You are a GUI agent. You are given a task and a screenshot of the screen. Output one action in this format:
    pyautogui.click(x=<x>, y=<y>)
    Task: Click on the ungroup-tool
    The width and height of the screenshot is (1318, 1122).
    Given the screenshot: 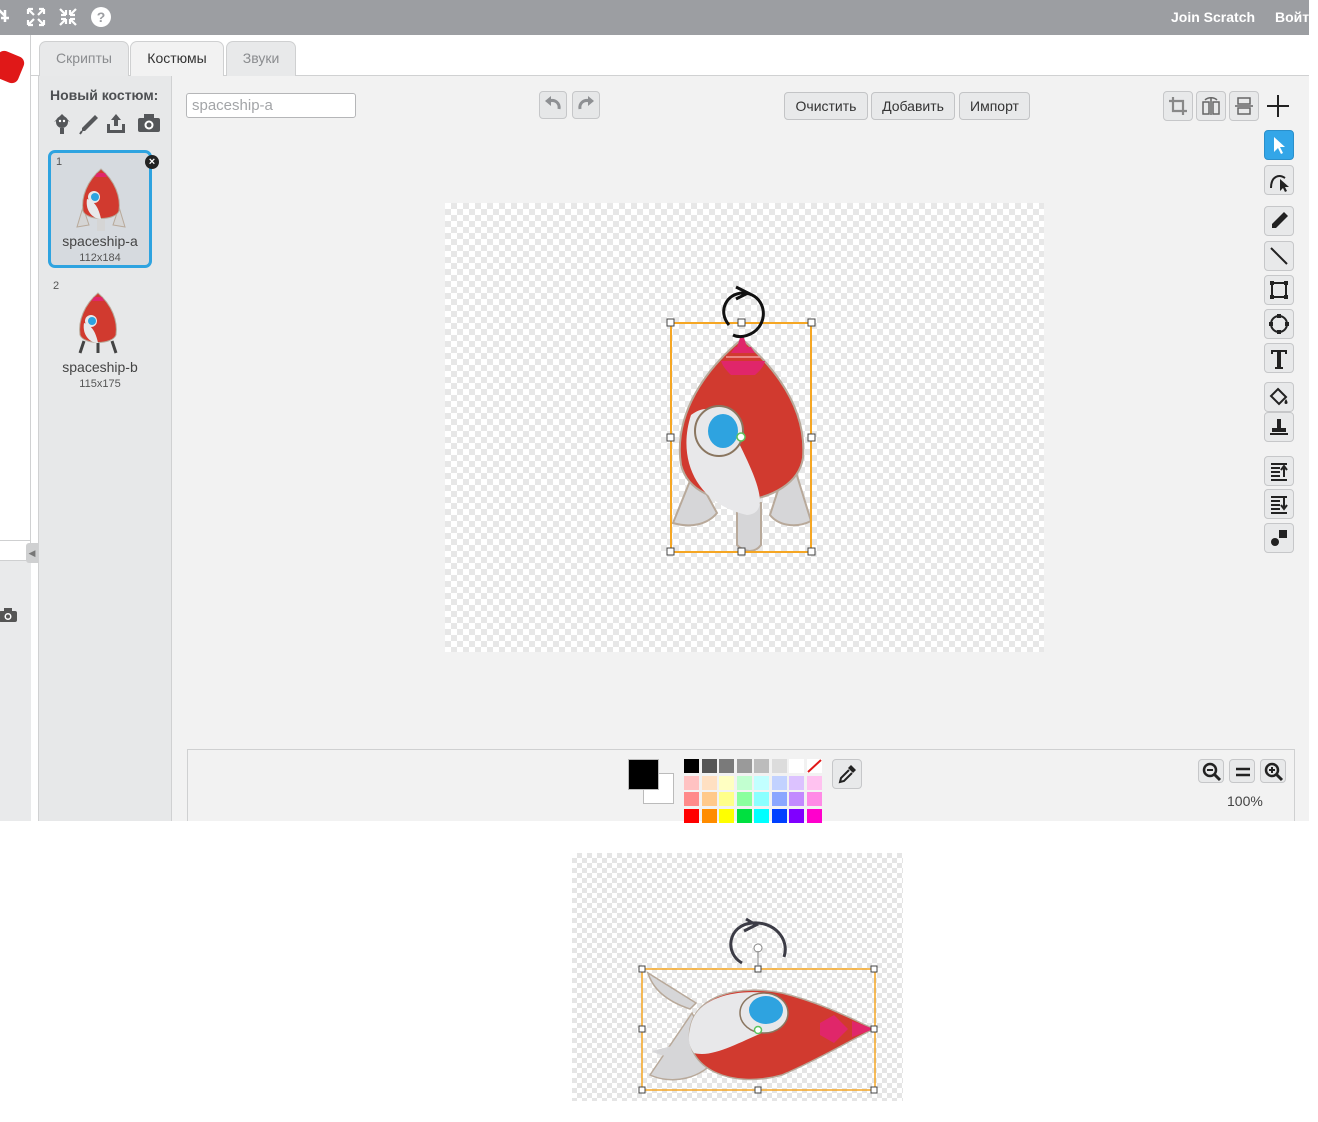 What is the action you would take?
    pyautogui.click(x=1279, y=538)
    